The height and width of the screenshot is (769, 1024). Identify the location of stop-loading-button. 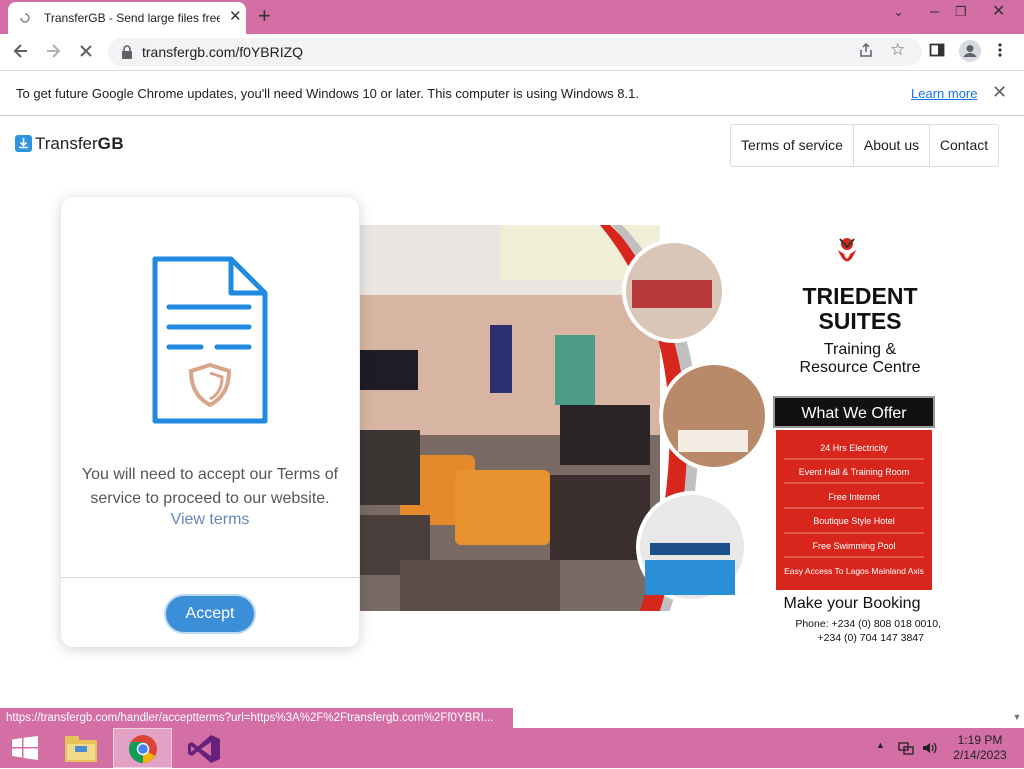
(86, 52).